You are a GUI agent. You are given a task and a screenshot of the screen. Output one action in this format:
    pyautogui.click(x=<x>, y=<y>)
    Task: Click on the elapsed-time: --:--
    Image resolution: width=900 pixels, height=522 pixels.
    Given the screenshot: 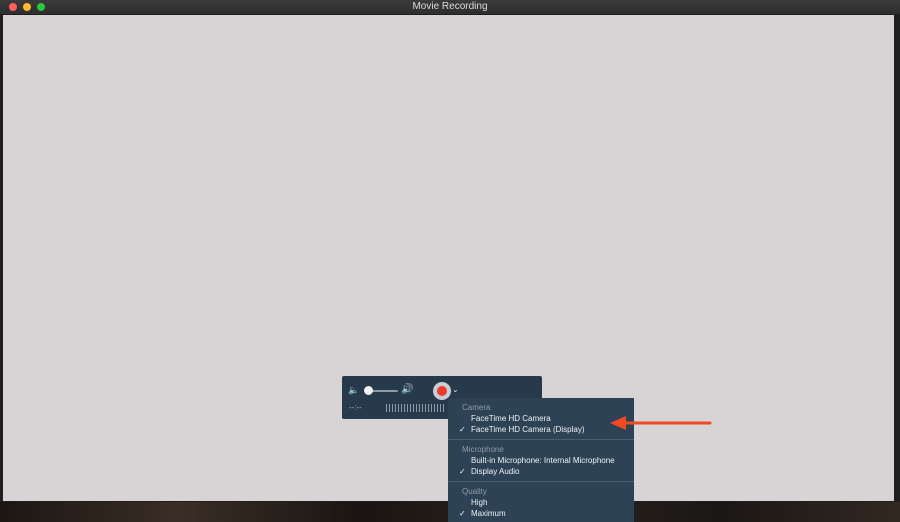 What is the action you would take?
    pyautogui.click(x=355, y=407)
    